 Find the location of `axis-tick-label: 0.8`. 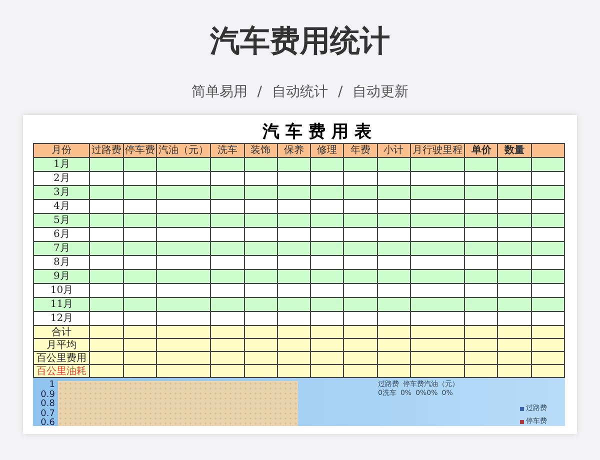

axis-tick-label: 0.8 is located at coordinates (47, 405).